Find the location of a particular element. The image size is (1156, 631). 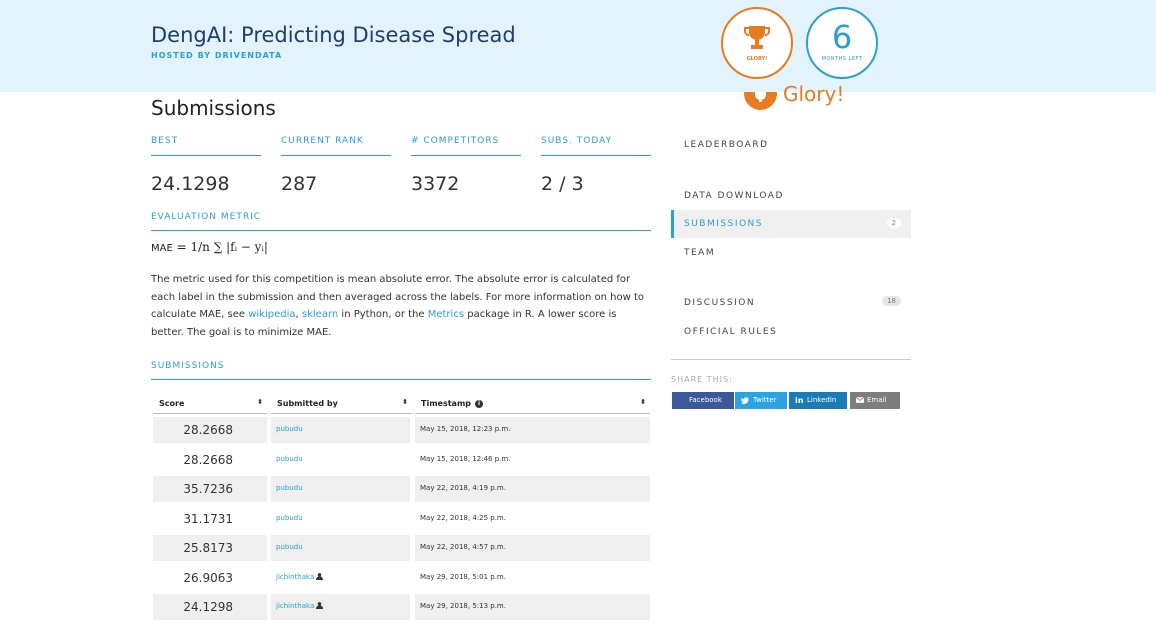

months-left-caption: MONTHS LEFT is located at coordinates (842, 59).